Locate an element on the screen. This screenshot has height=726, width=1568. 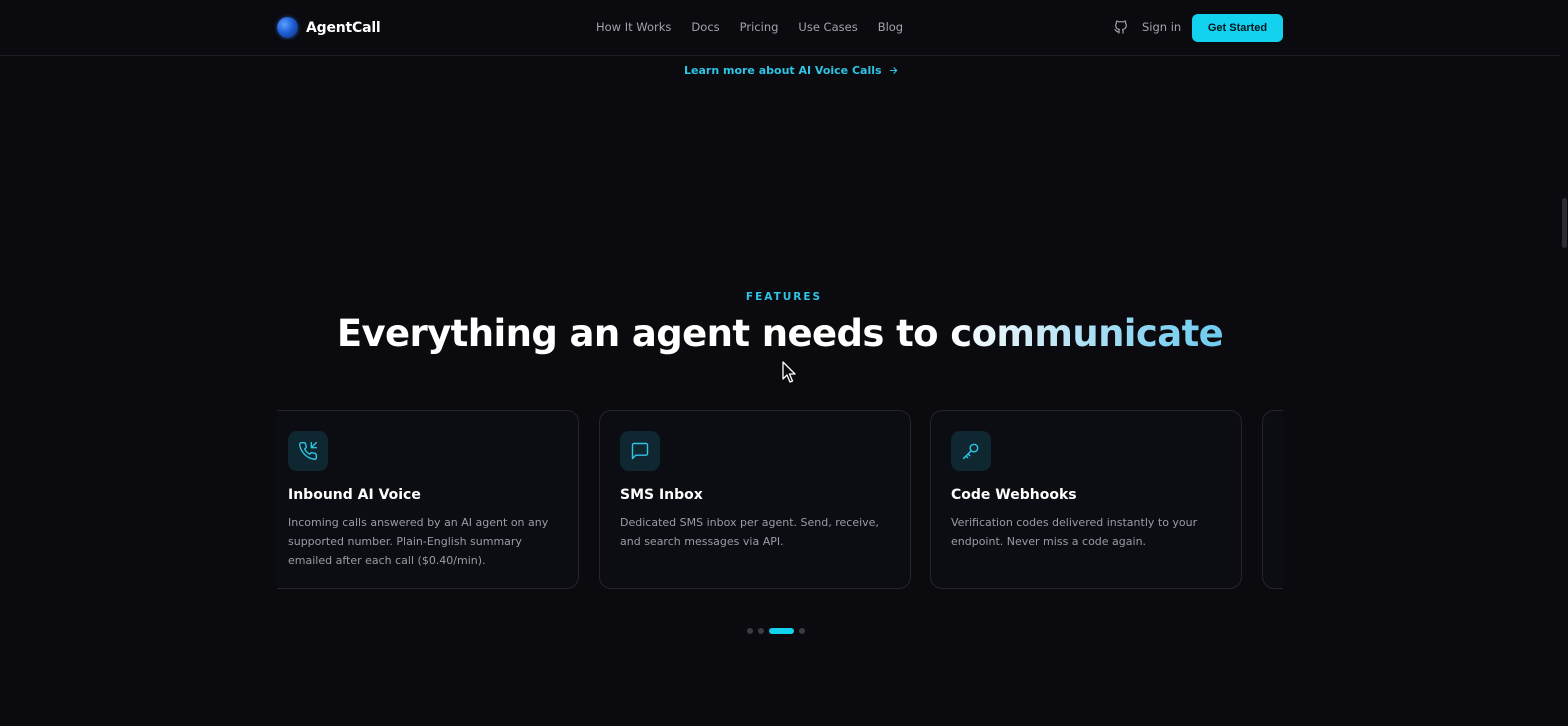
headline-plain: Everything an agent needs to is located at coordinates (643, 333).